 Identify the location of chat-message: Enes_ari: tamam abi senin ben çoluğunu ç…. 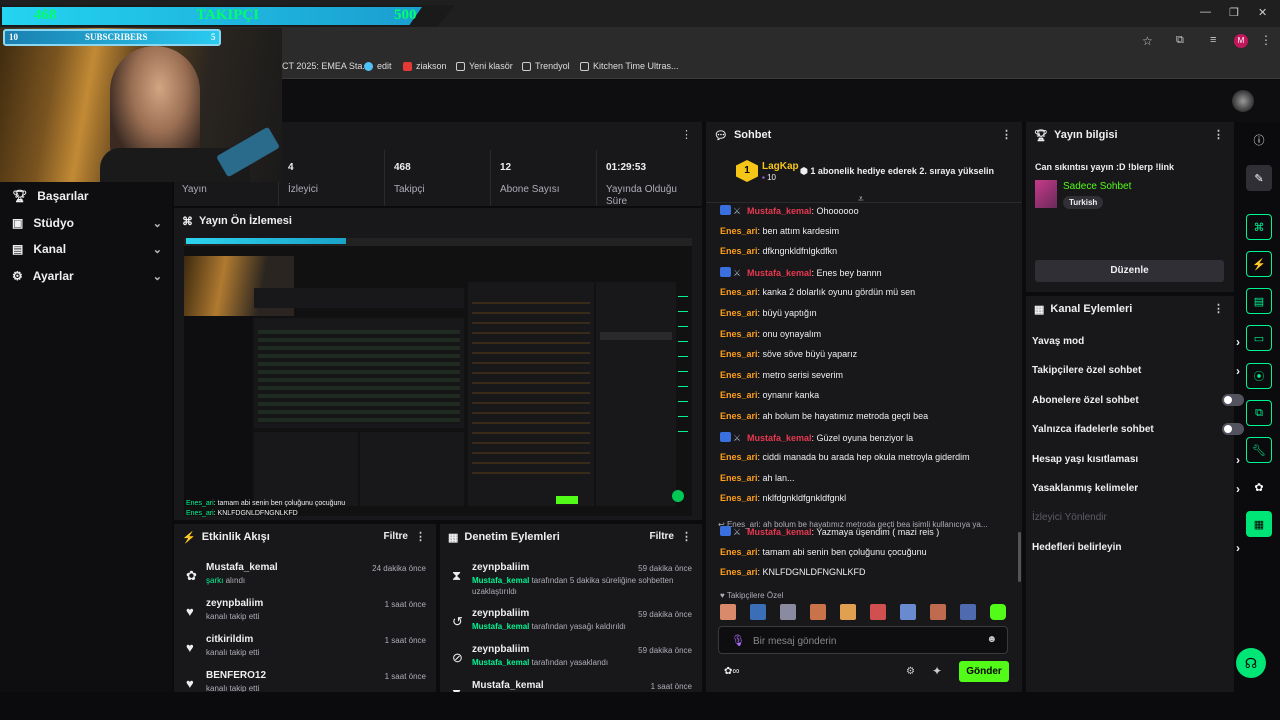
(823, 552).